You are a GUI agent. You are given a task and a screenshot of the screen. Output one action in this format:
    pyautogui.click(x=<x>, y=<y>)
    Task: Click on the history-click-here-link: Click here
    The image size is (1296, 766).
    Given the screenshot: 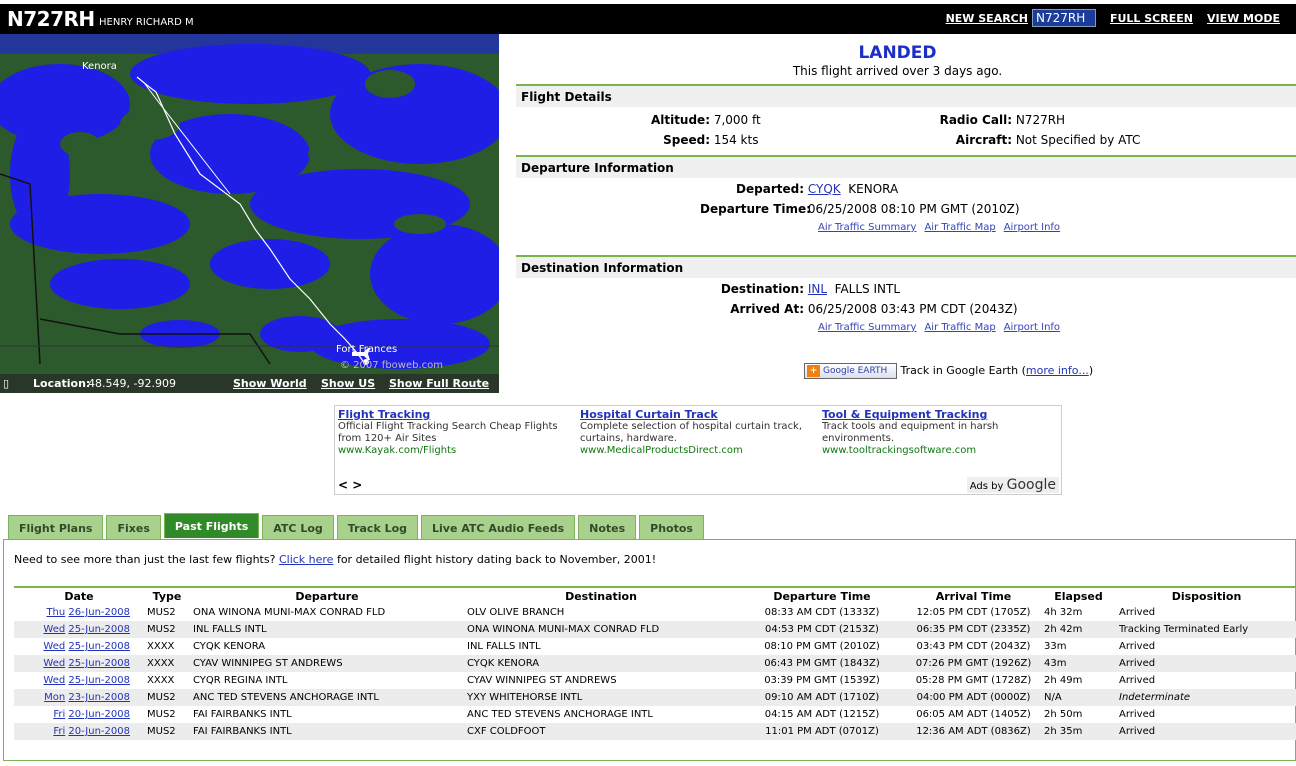 What is the action you would take?
    pyautogui.click(x=306, y=559)
    